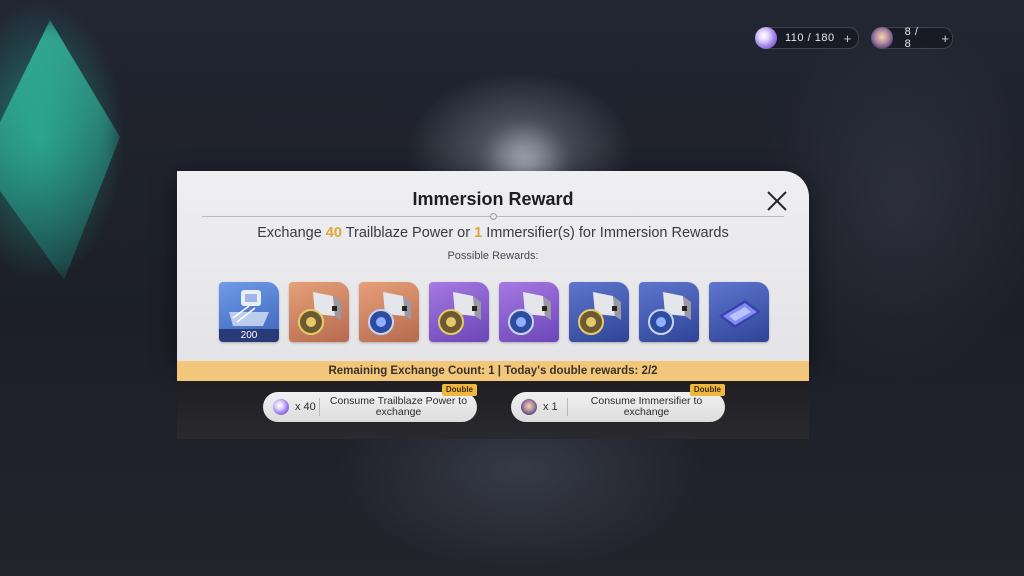 This screenshot has width=1024, height=576. Describe the element at coordinates (550, 407) in the screenshot. I see `immersifier-cost: x 1` at that location.